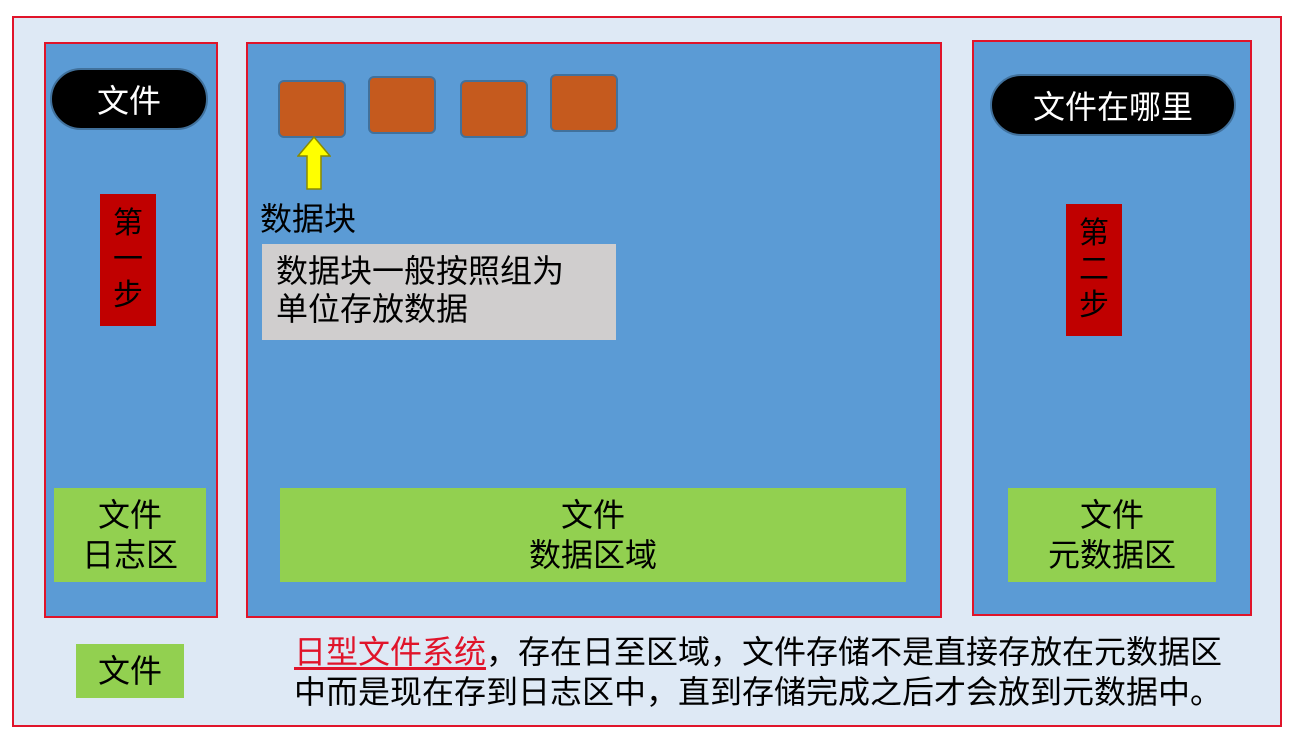  I want to click on region-line: 元数据区, so click(1111, 555).